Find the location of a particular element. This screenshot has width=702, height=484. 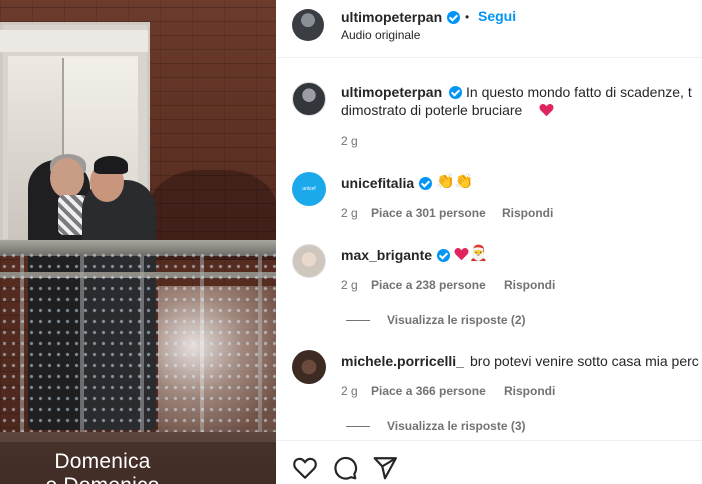

author-avatar is located at coordinates (308, 25).